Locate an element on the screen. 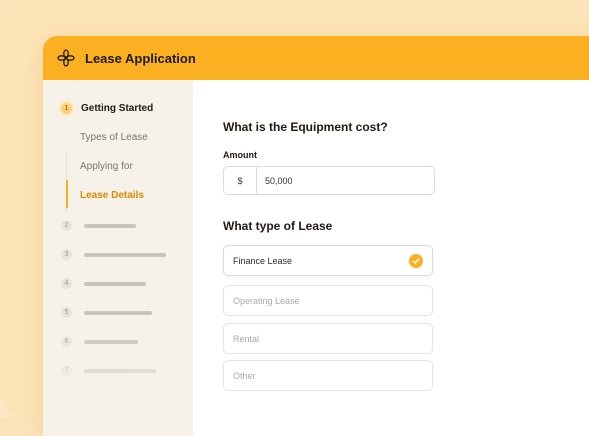 The image size is (589, 436). step-number: 6 is located at coordinates (66, 341).